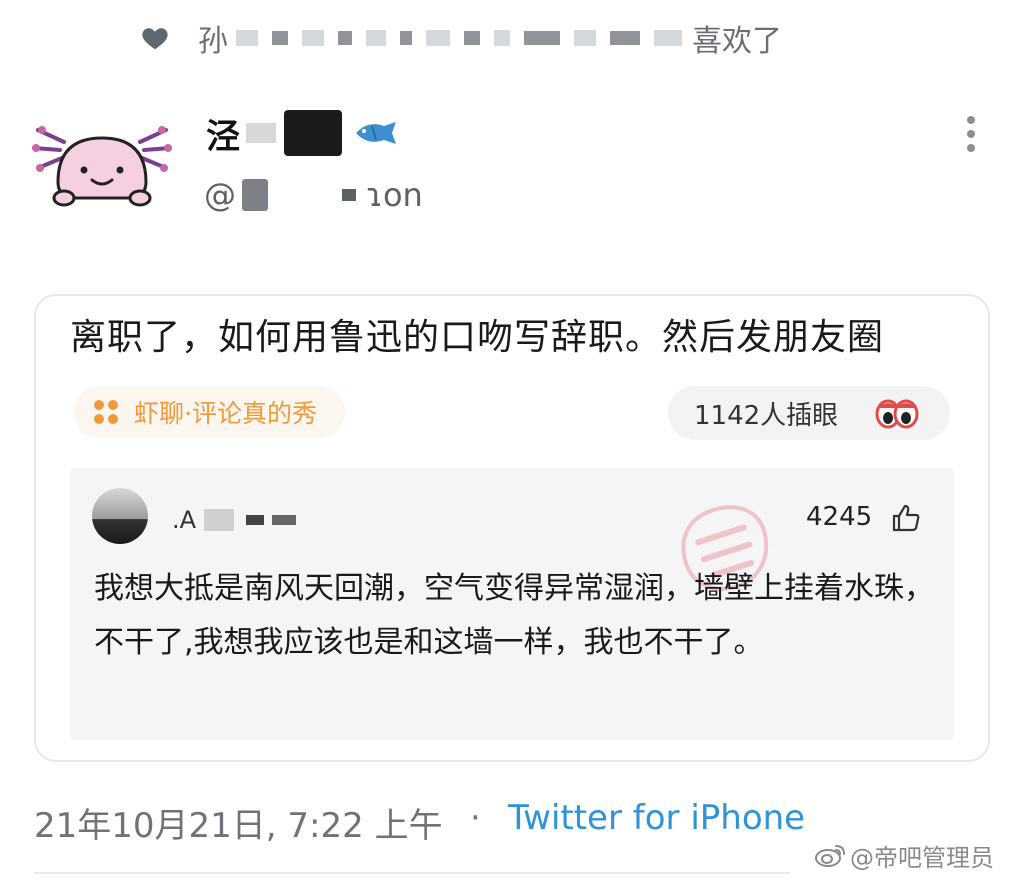 The height and width of the screenshot is (880, 1024). What do you see at coordinates (225, 413) in the screenshot?
I see `topic-label: 虾聊·评论真的秀` at bounding box center [225, 413].